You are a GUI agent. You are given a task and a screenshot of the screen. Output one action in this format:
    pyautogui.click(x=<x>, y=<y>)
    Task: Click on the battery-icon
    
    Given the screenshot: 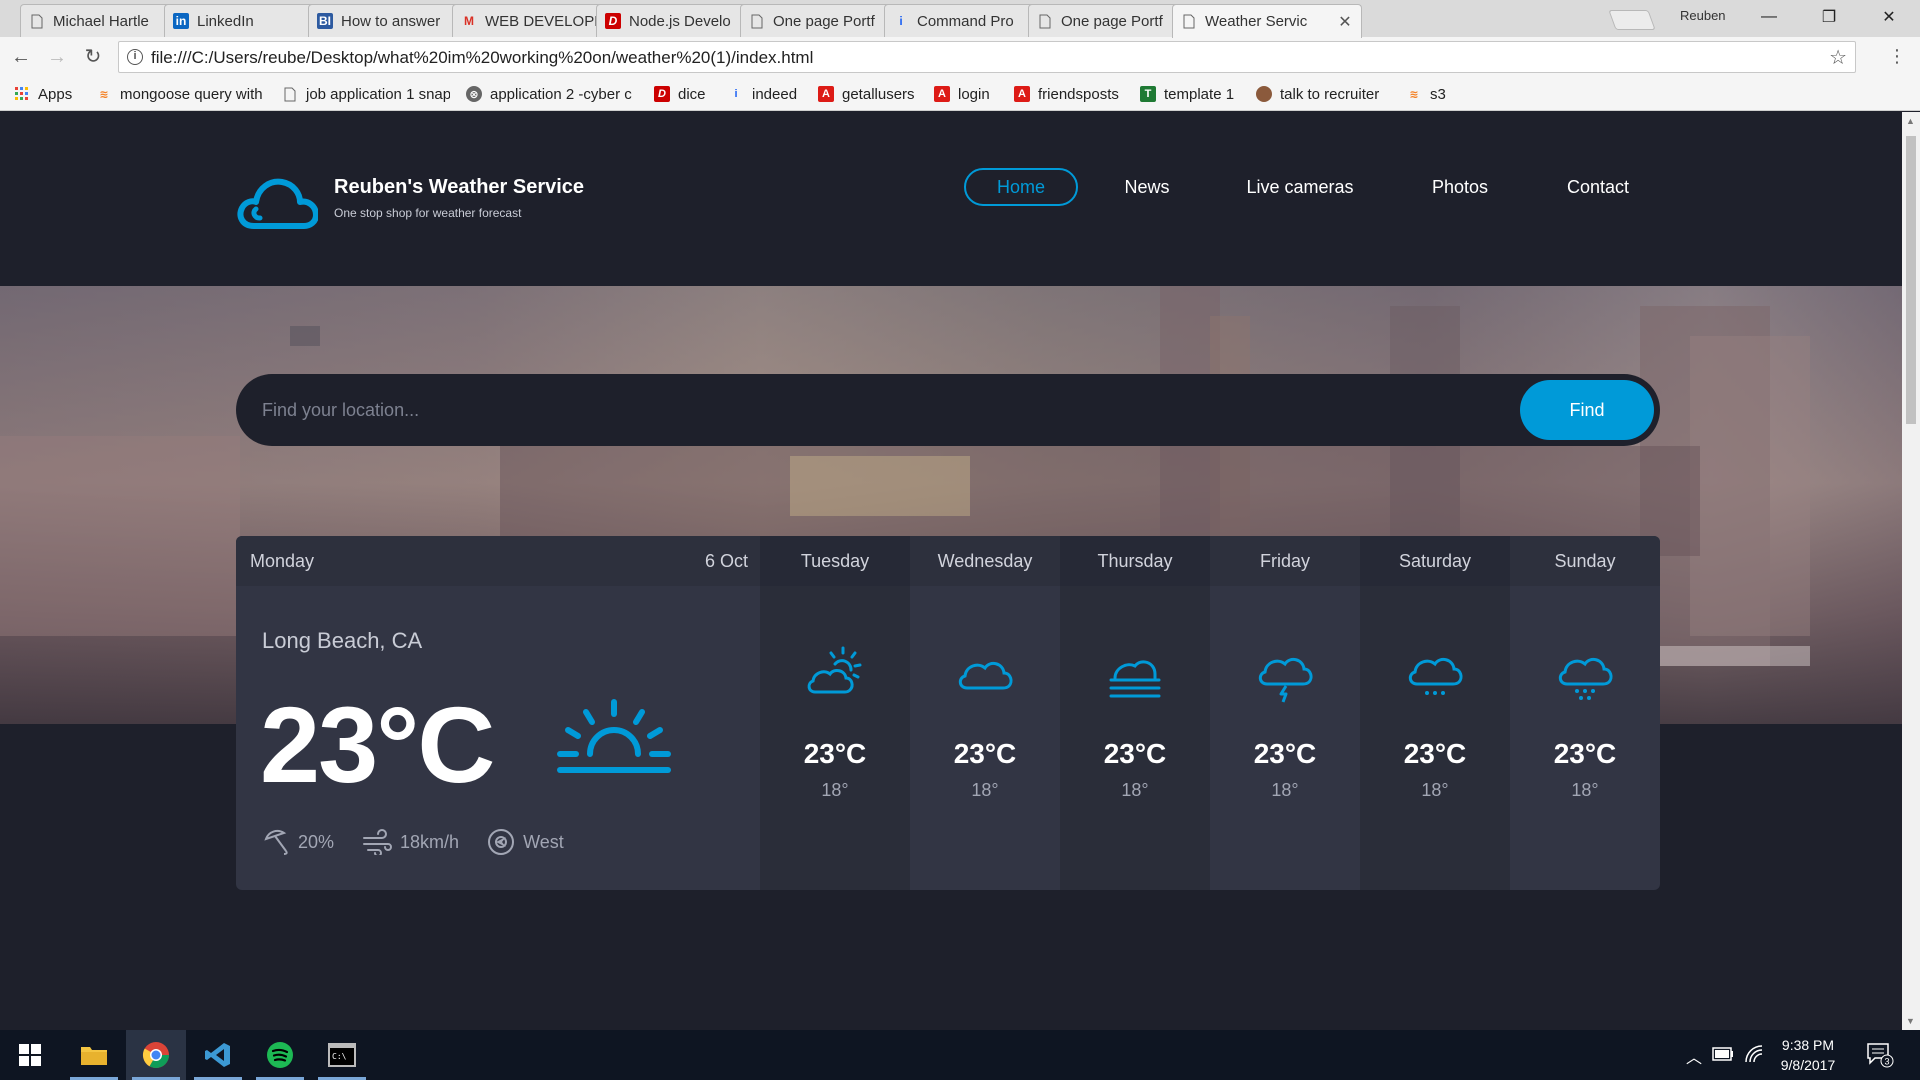 What is the action you would take?
    pyautogui.click(x=1723, y=1056)
    